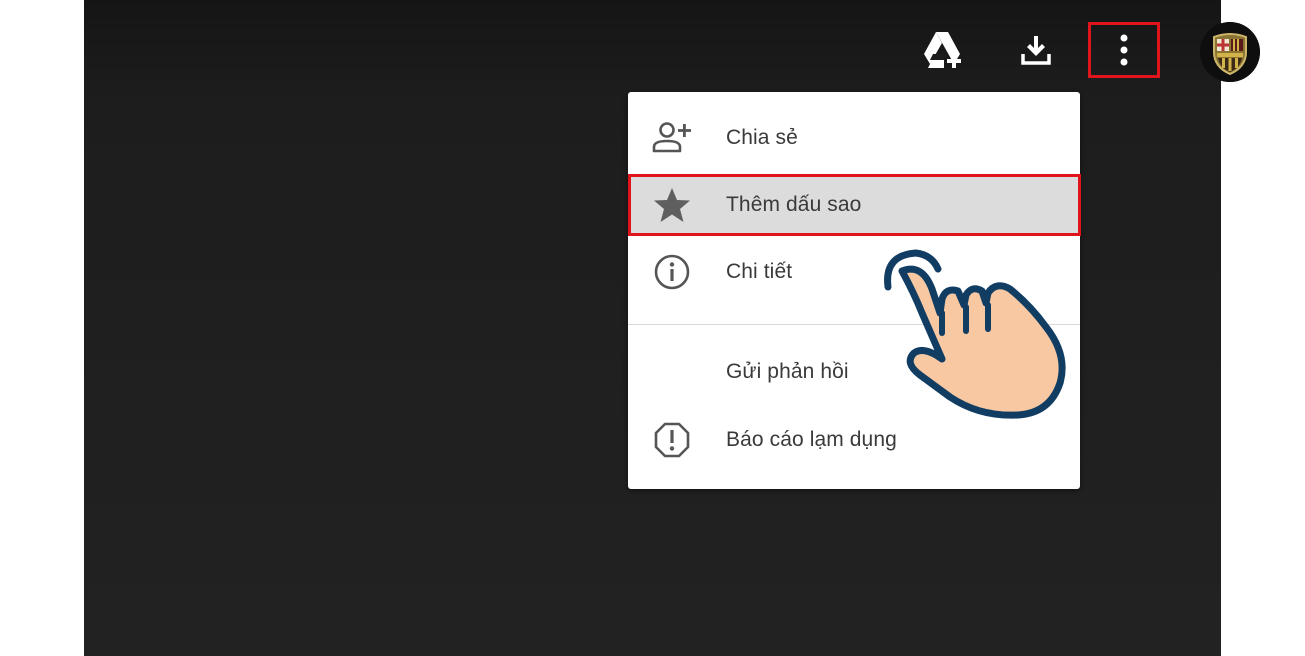 This screenshot has width=1305, height=656. I want to click on fc-barcelona-crest-avatar, so click(1230, 52).